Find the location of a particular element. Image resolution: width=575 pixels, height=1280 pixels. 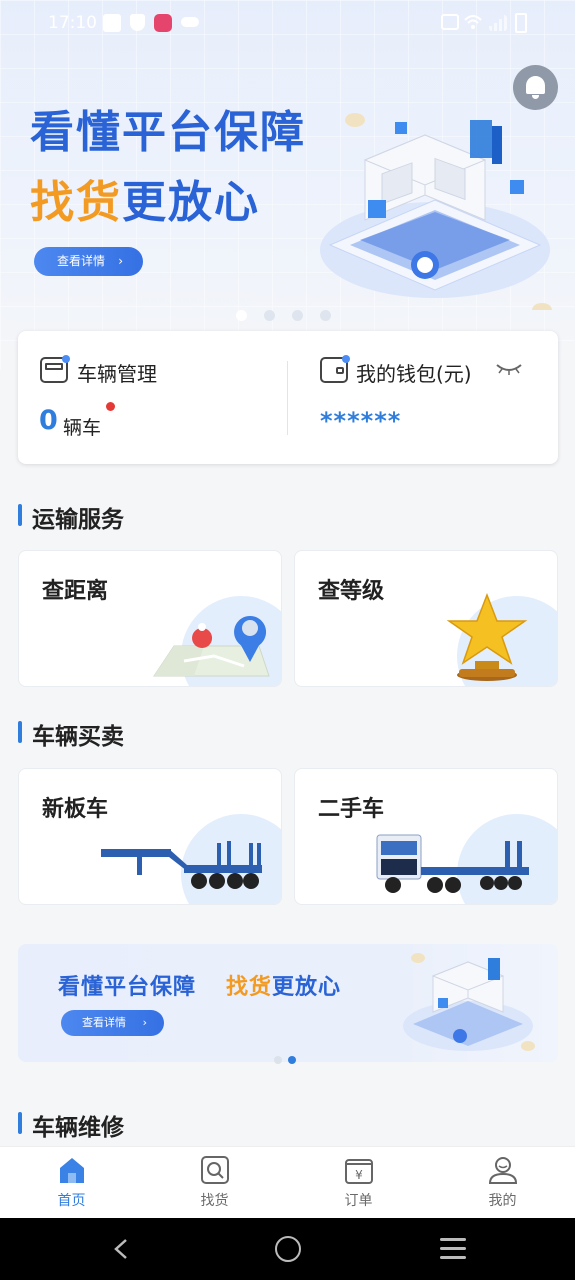

hero-title-highlight: 找货 is located at coordinates (76, 202).